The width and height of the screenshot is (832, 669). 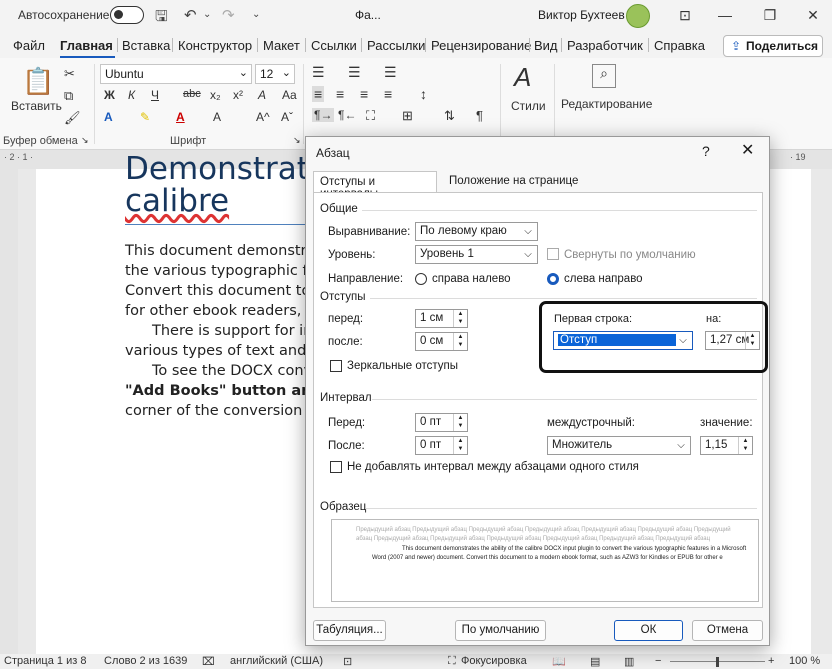 What do you see at coordinates (679, 45) in the screenshot?
I see `tab-help: Справка` at bounding box center [679, 45].